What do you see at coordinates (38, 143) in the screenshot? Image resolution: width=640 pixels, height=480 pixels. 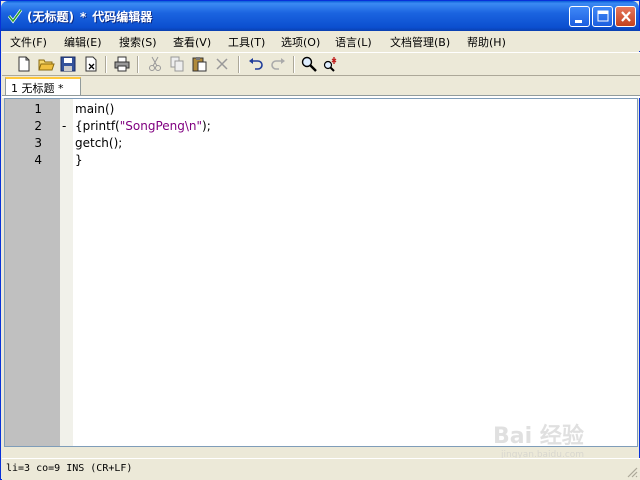 I see `line-number: 3` at bounding box center [38, 143].